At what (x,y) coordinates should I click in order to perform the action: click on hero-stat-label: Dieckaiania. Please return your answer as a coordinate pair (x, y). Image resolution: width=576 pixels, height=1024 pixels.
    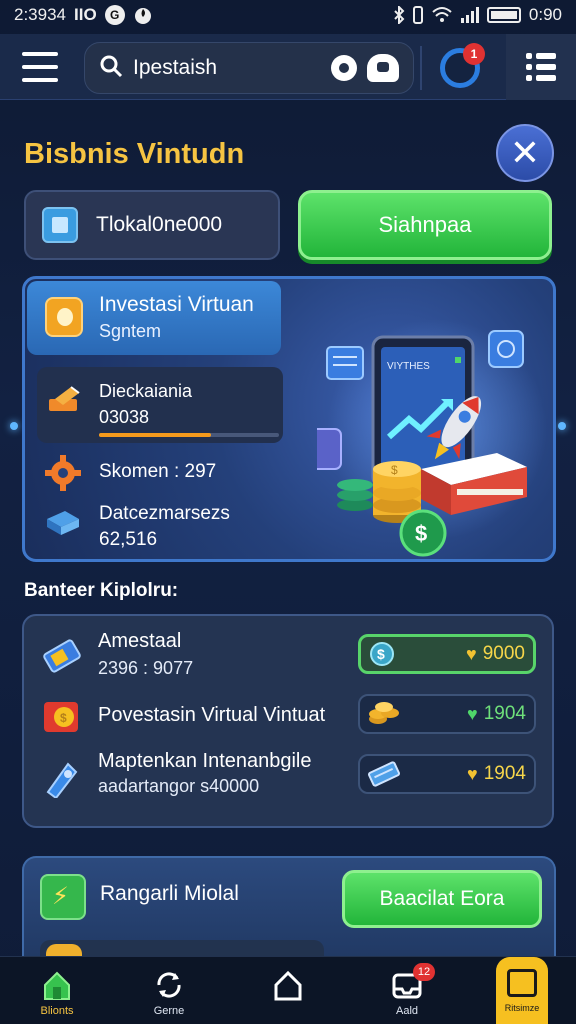
    Looking at the image, I should click on (146, 391).